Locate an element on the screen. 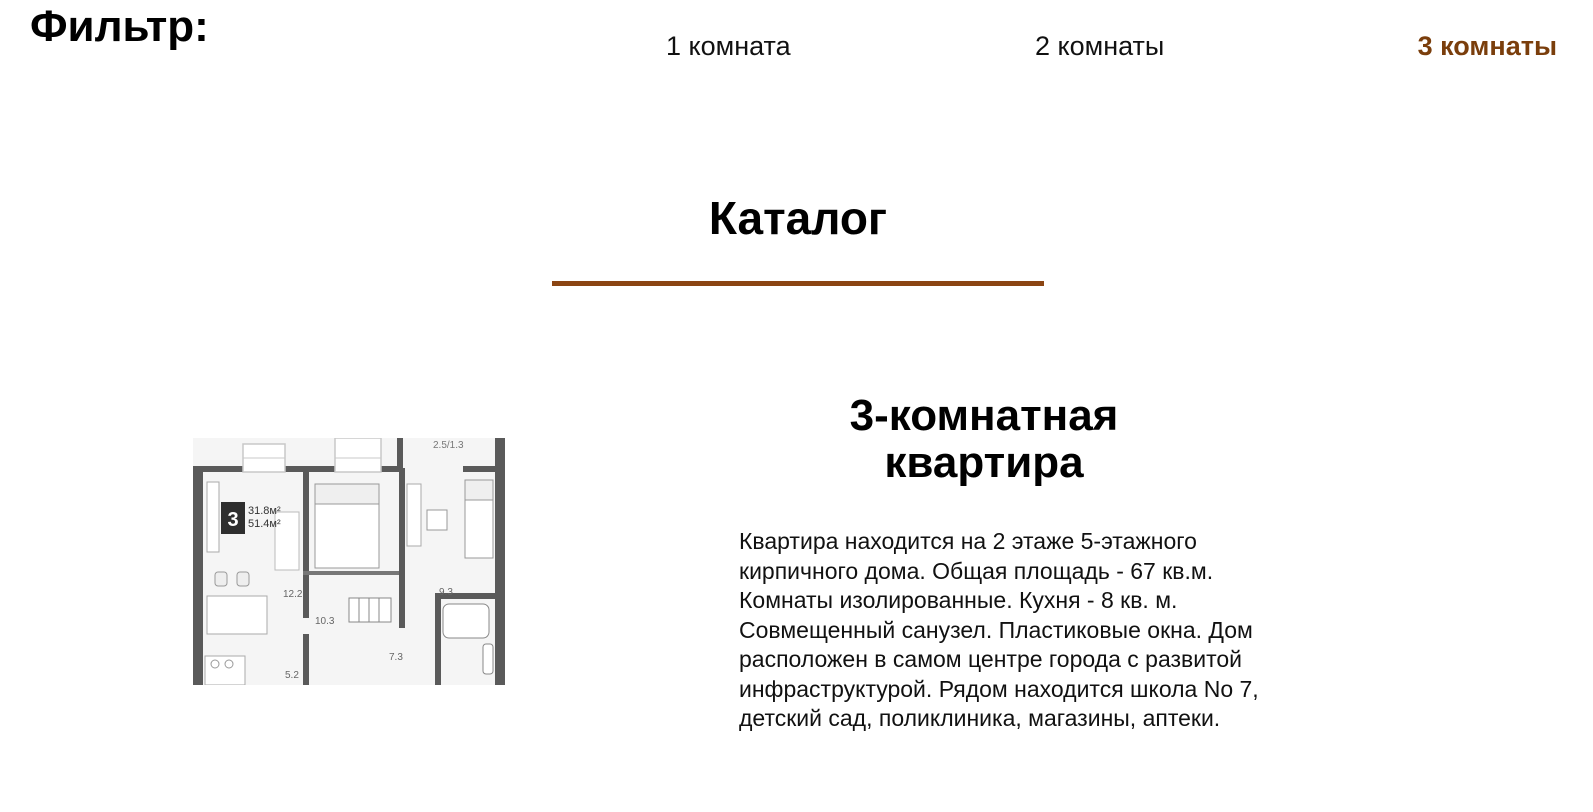  plan-label-room: 9.3 is located at coordinates (446, 592).